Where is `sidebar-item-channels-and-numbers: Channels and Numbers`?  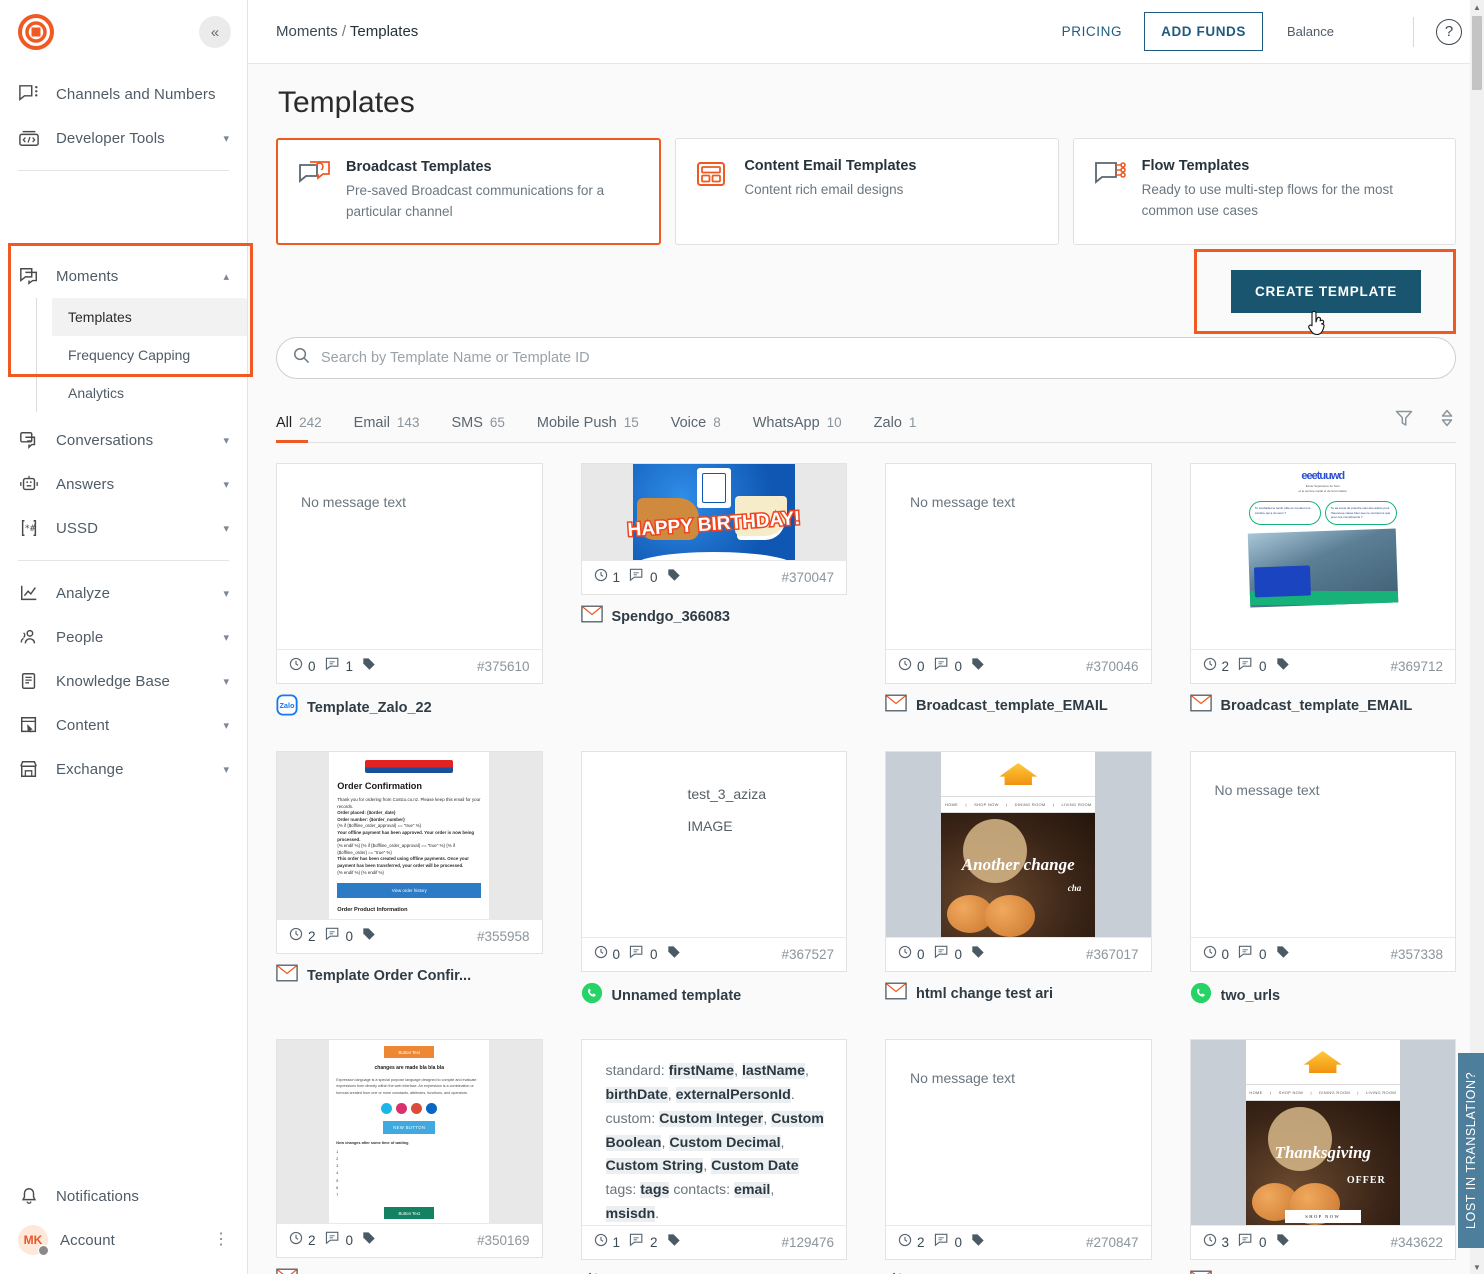 sidebar-item-channels-and-numbers: Channels and Numbers is located at coordinates (123, 94).